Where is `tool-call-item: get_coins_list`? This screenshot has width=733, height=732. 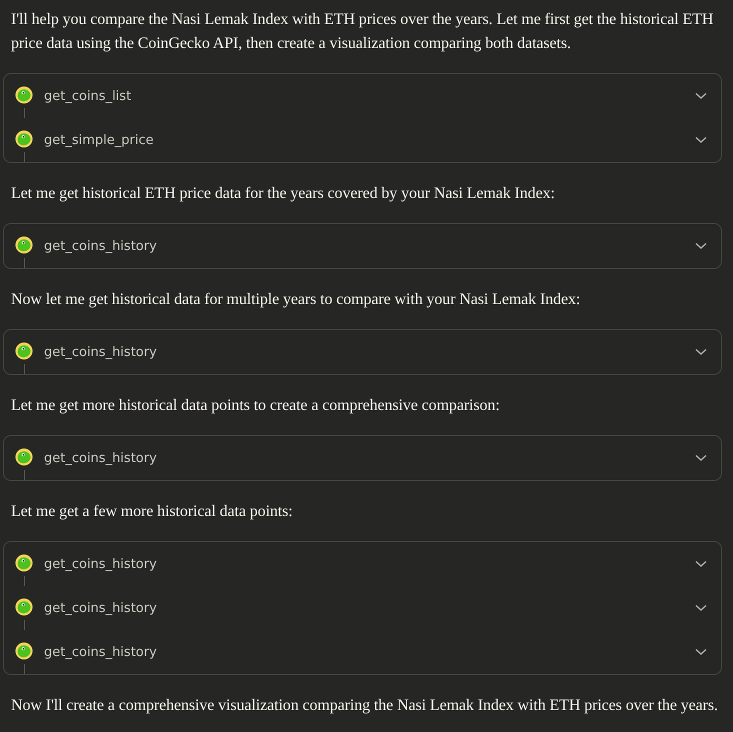
tool-call-item: get_coins_list is located at coordinates (382, 96).